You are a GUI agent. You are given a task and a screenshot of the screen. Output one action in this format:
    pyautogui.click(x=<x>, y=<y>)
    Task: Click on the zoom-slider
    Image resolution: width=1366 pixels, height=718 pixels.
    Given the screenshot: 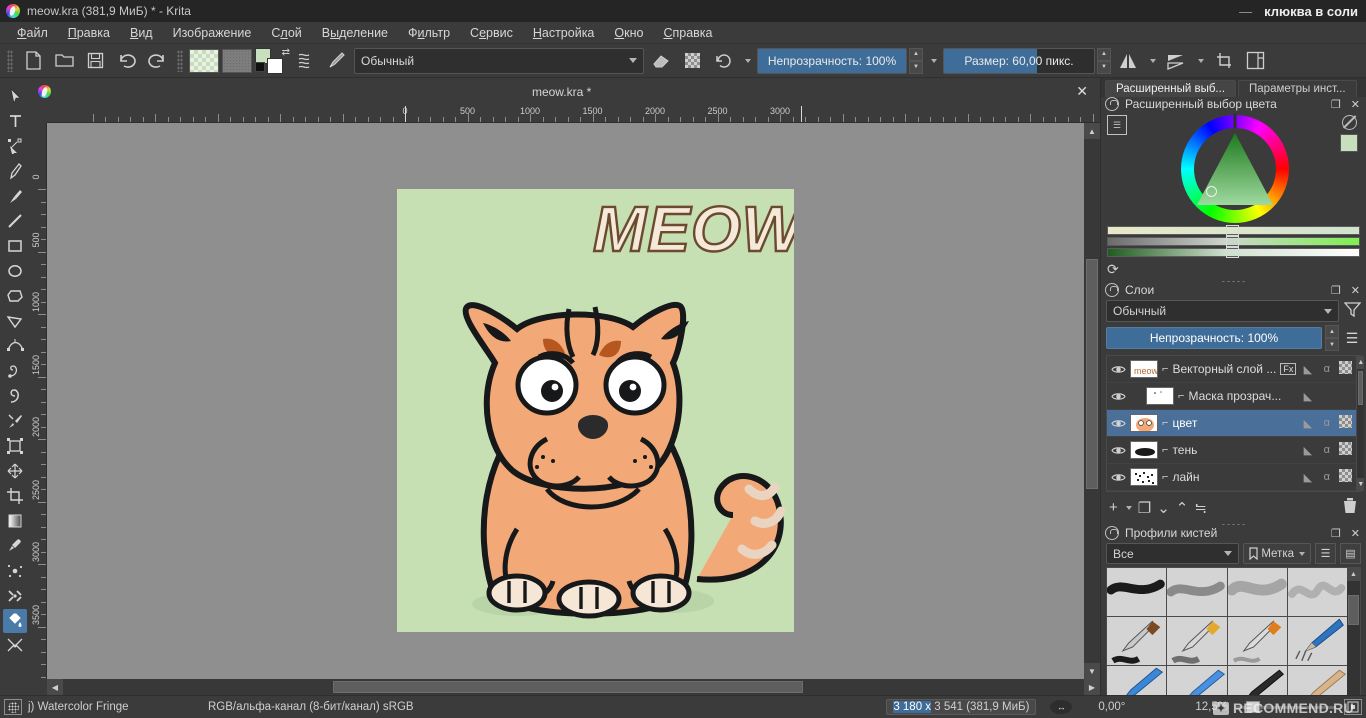 What is the action you would take?
    pyautogui.click(x=1286, y=707)
    